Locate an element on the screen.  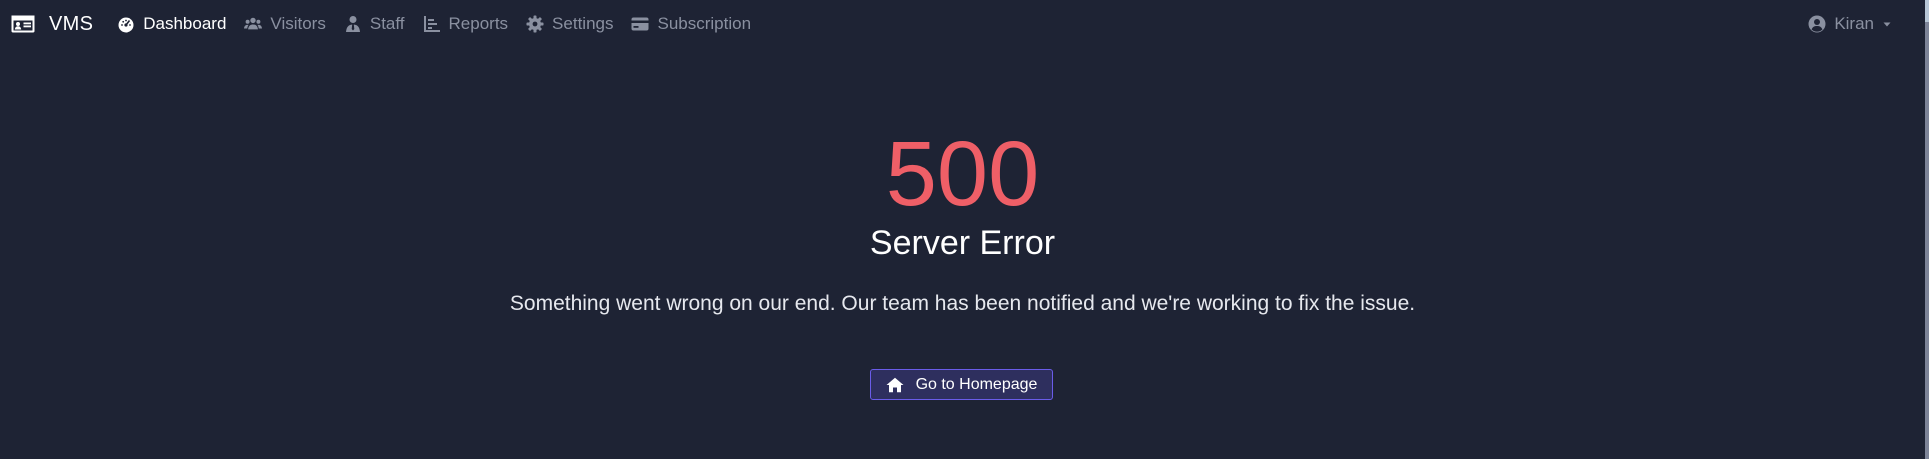
user-menu-dropdown: Kiran is located at coordinates (1850, 24).